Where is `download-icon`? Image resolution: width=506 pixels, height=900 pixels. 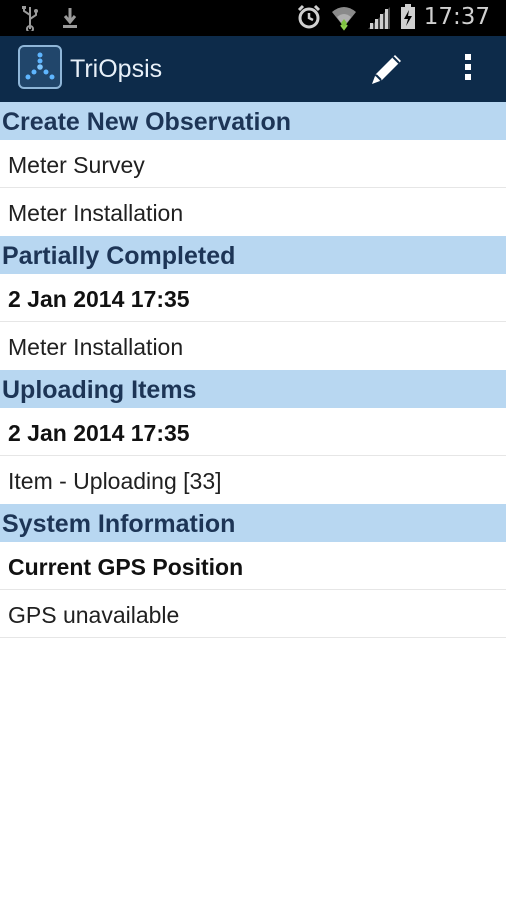 download-icon is located at coordinates (70, 18).